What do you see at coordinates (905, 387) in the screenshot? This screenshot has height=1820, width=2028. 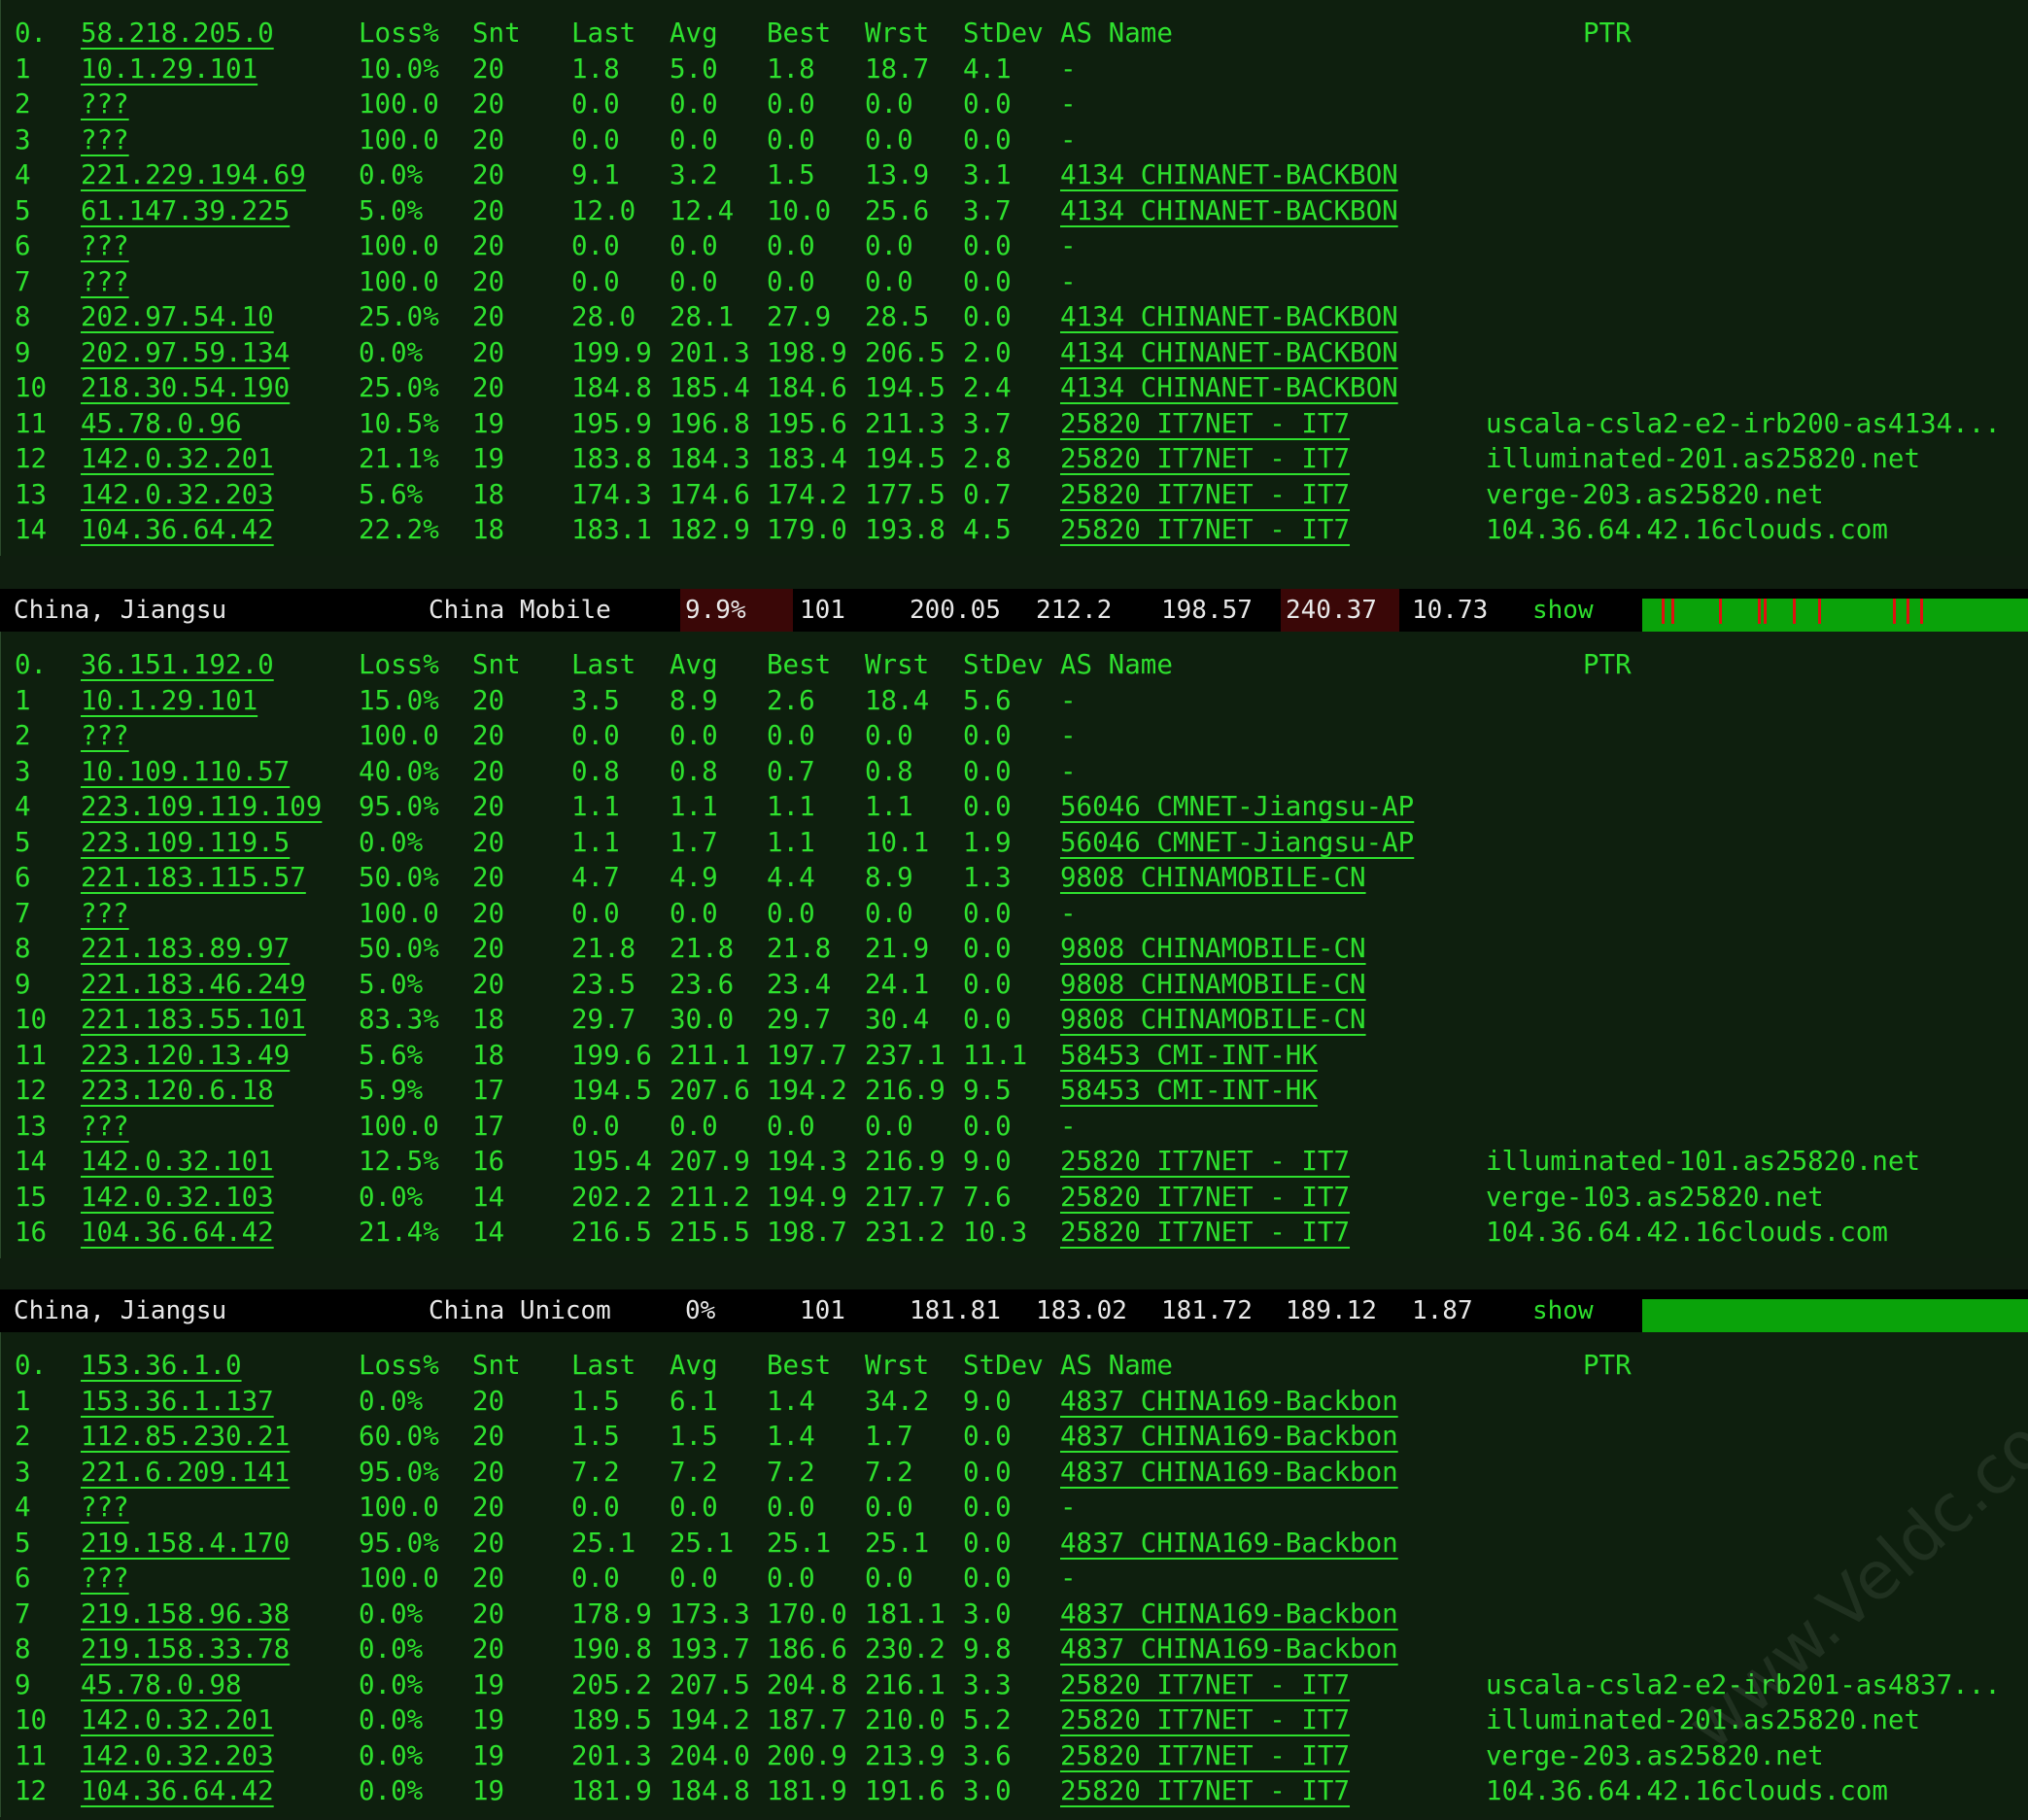 I see `hop-wrst: 194.5` at bounding box center [905, 387].